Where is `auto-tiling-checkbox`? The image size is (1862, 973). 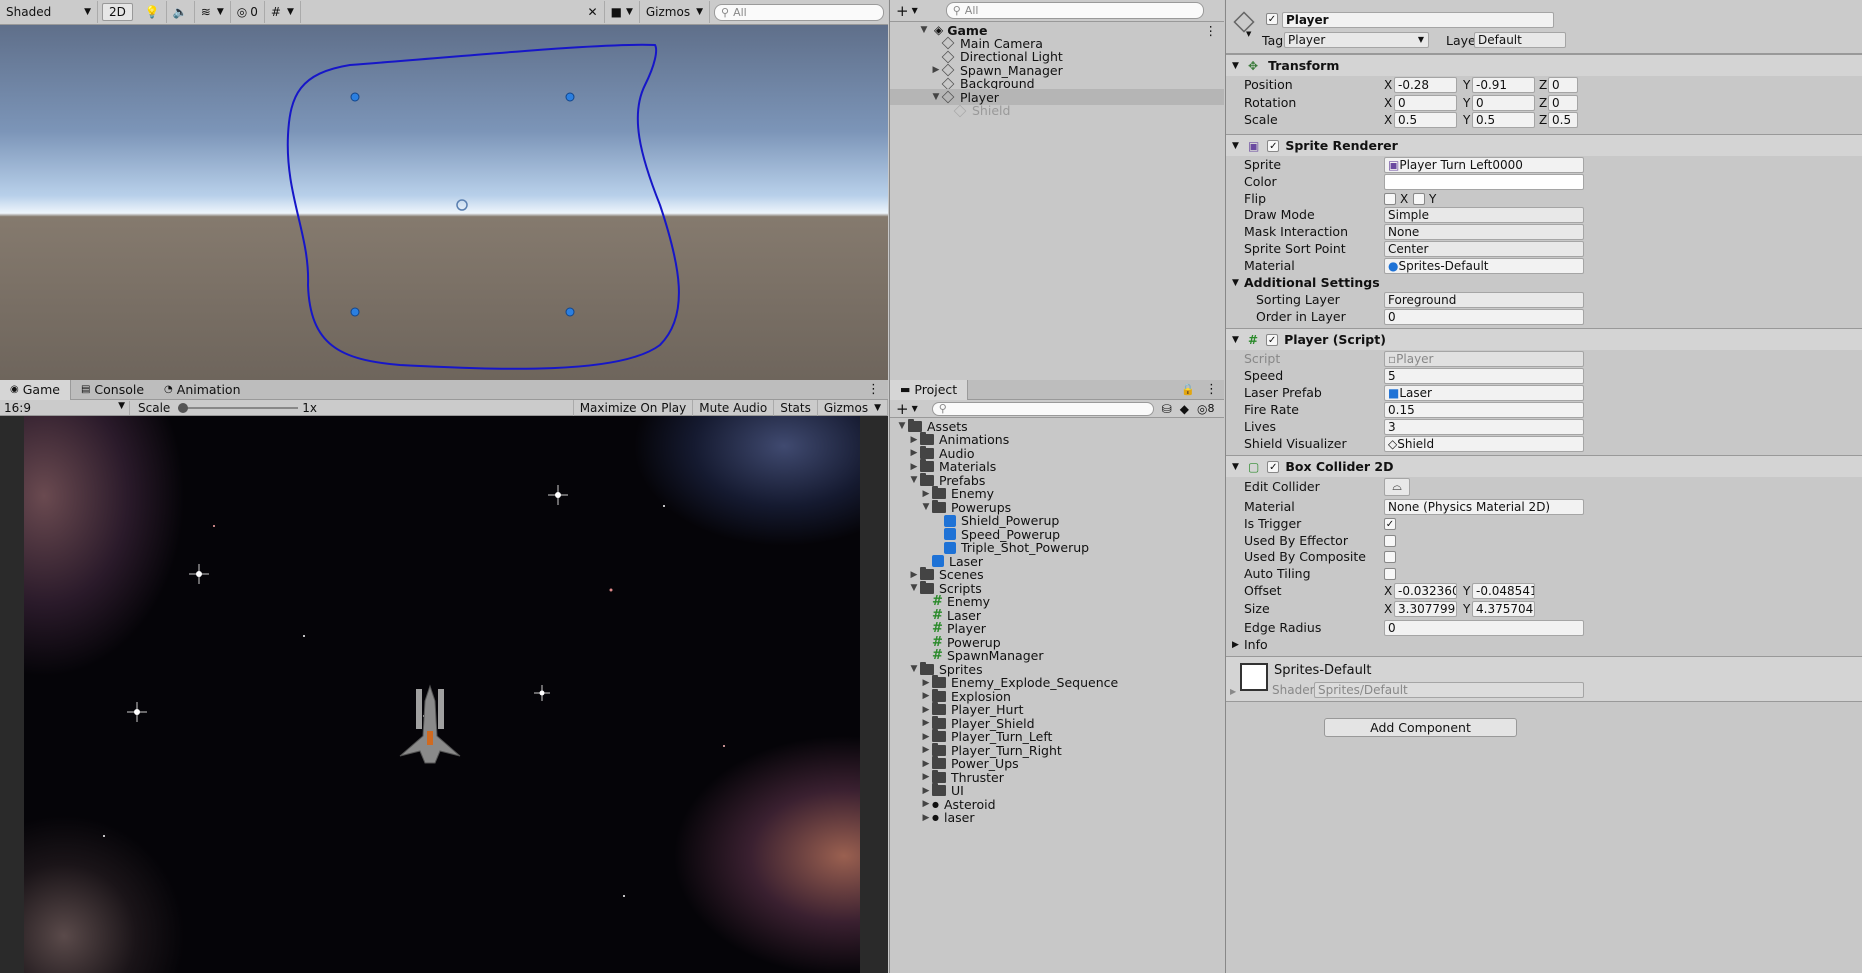 auto-tiling-checkbox is located at coordinates (1390, 573).